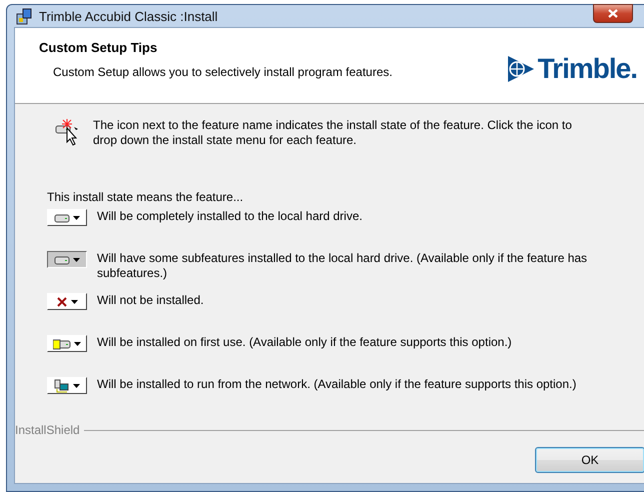 This screenshot has height=492, width=644. What do you see at coordinates (47, 430) in the screenshot?
I see `brand-label: InstallShield` at bounding box center [47, 430].